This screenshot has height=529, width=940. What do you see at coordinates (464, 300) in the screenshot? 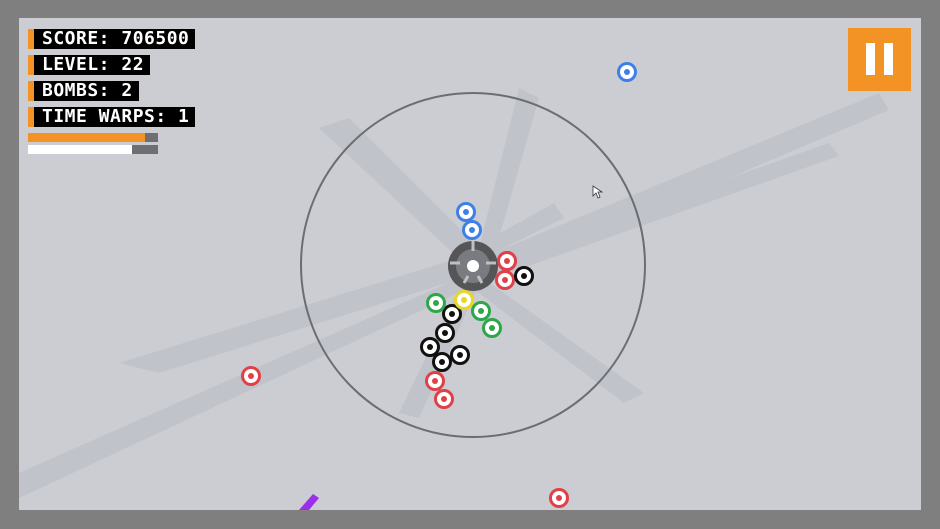
I see `yellow-orb` at bounding box center [464, 300].